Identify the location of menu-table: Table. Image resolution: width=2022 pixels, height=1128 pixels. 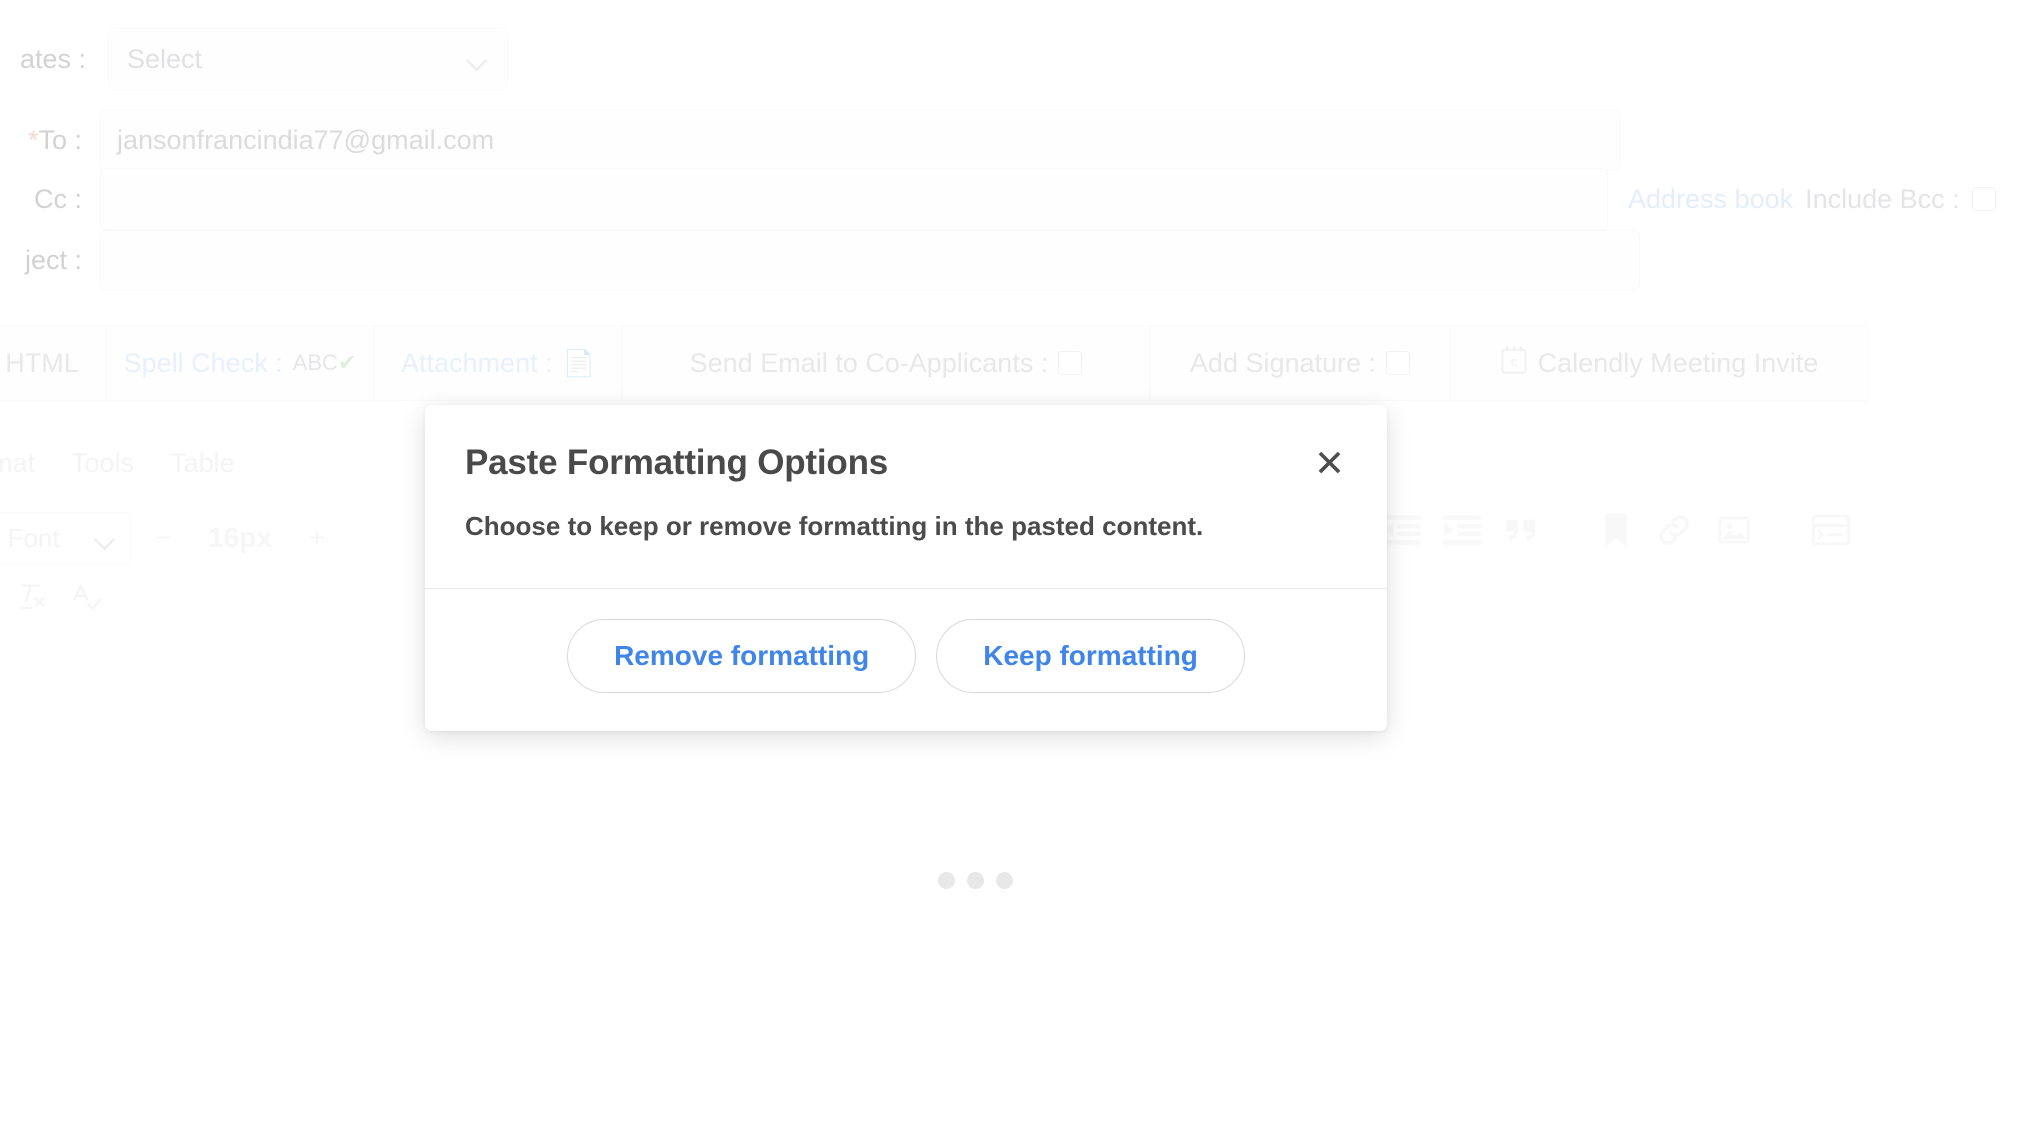
(202, 463).